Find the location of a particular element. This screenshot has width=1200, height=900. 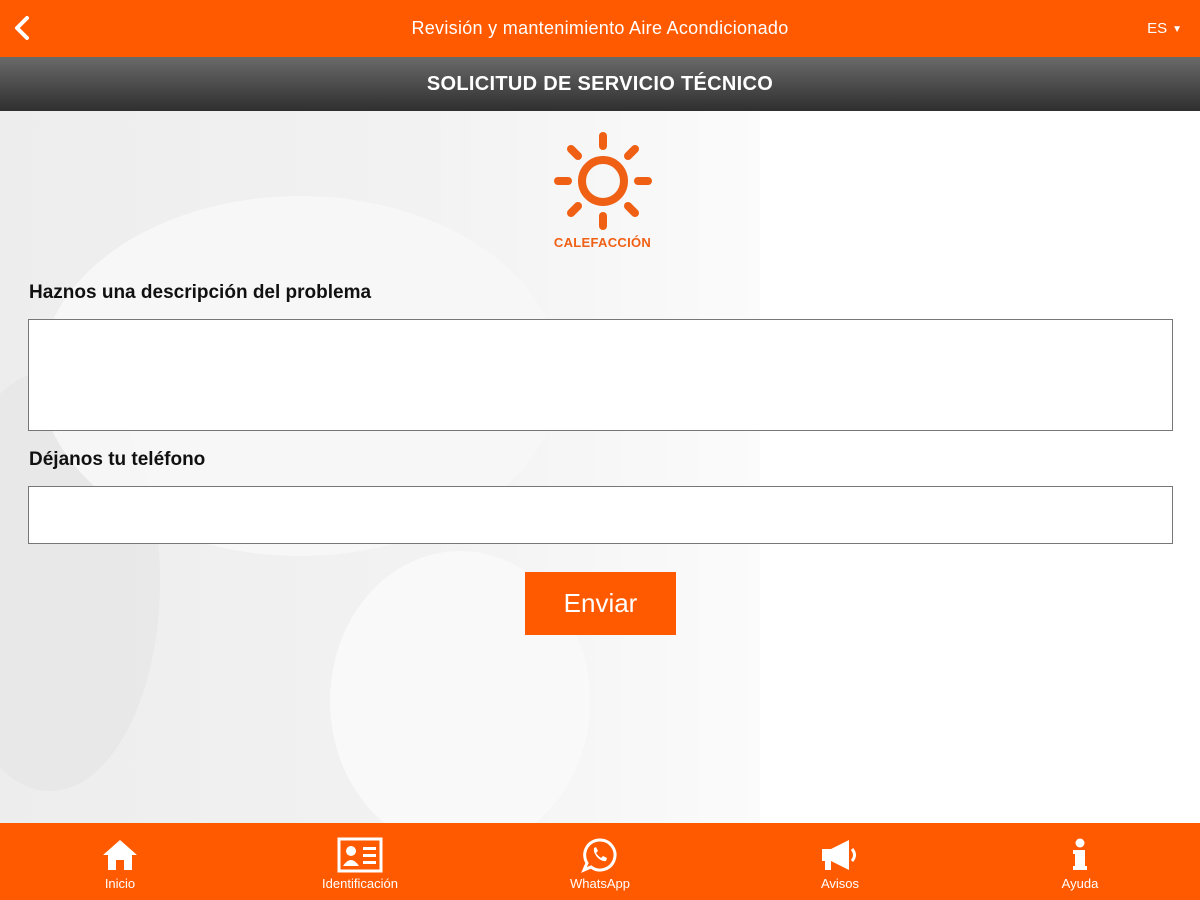

nav-label: Inicio is located at coordinates (120, 883).